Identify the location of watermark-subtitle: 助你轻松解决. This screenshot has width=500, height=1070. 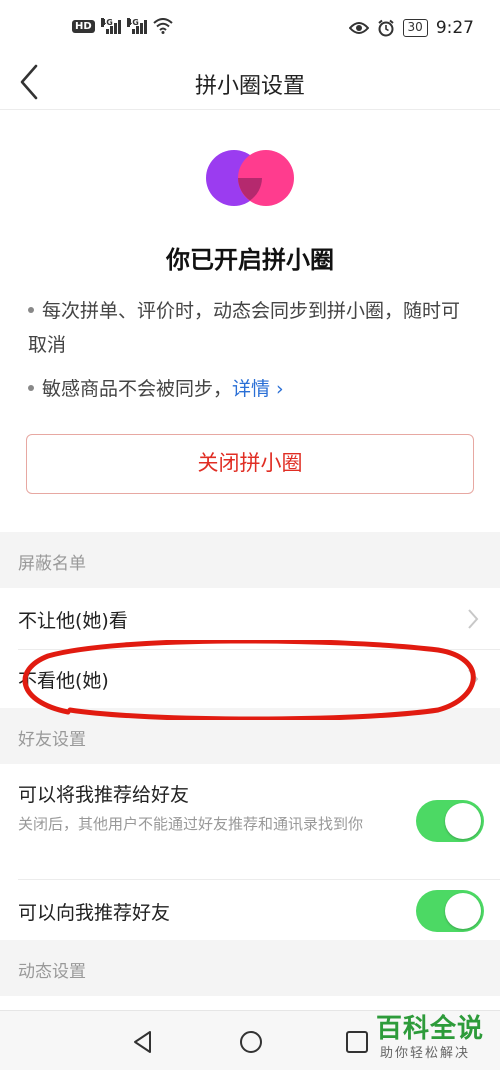
(425, 1053).